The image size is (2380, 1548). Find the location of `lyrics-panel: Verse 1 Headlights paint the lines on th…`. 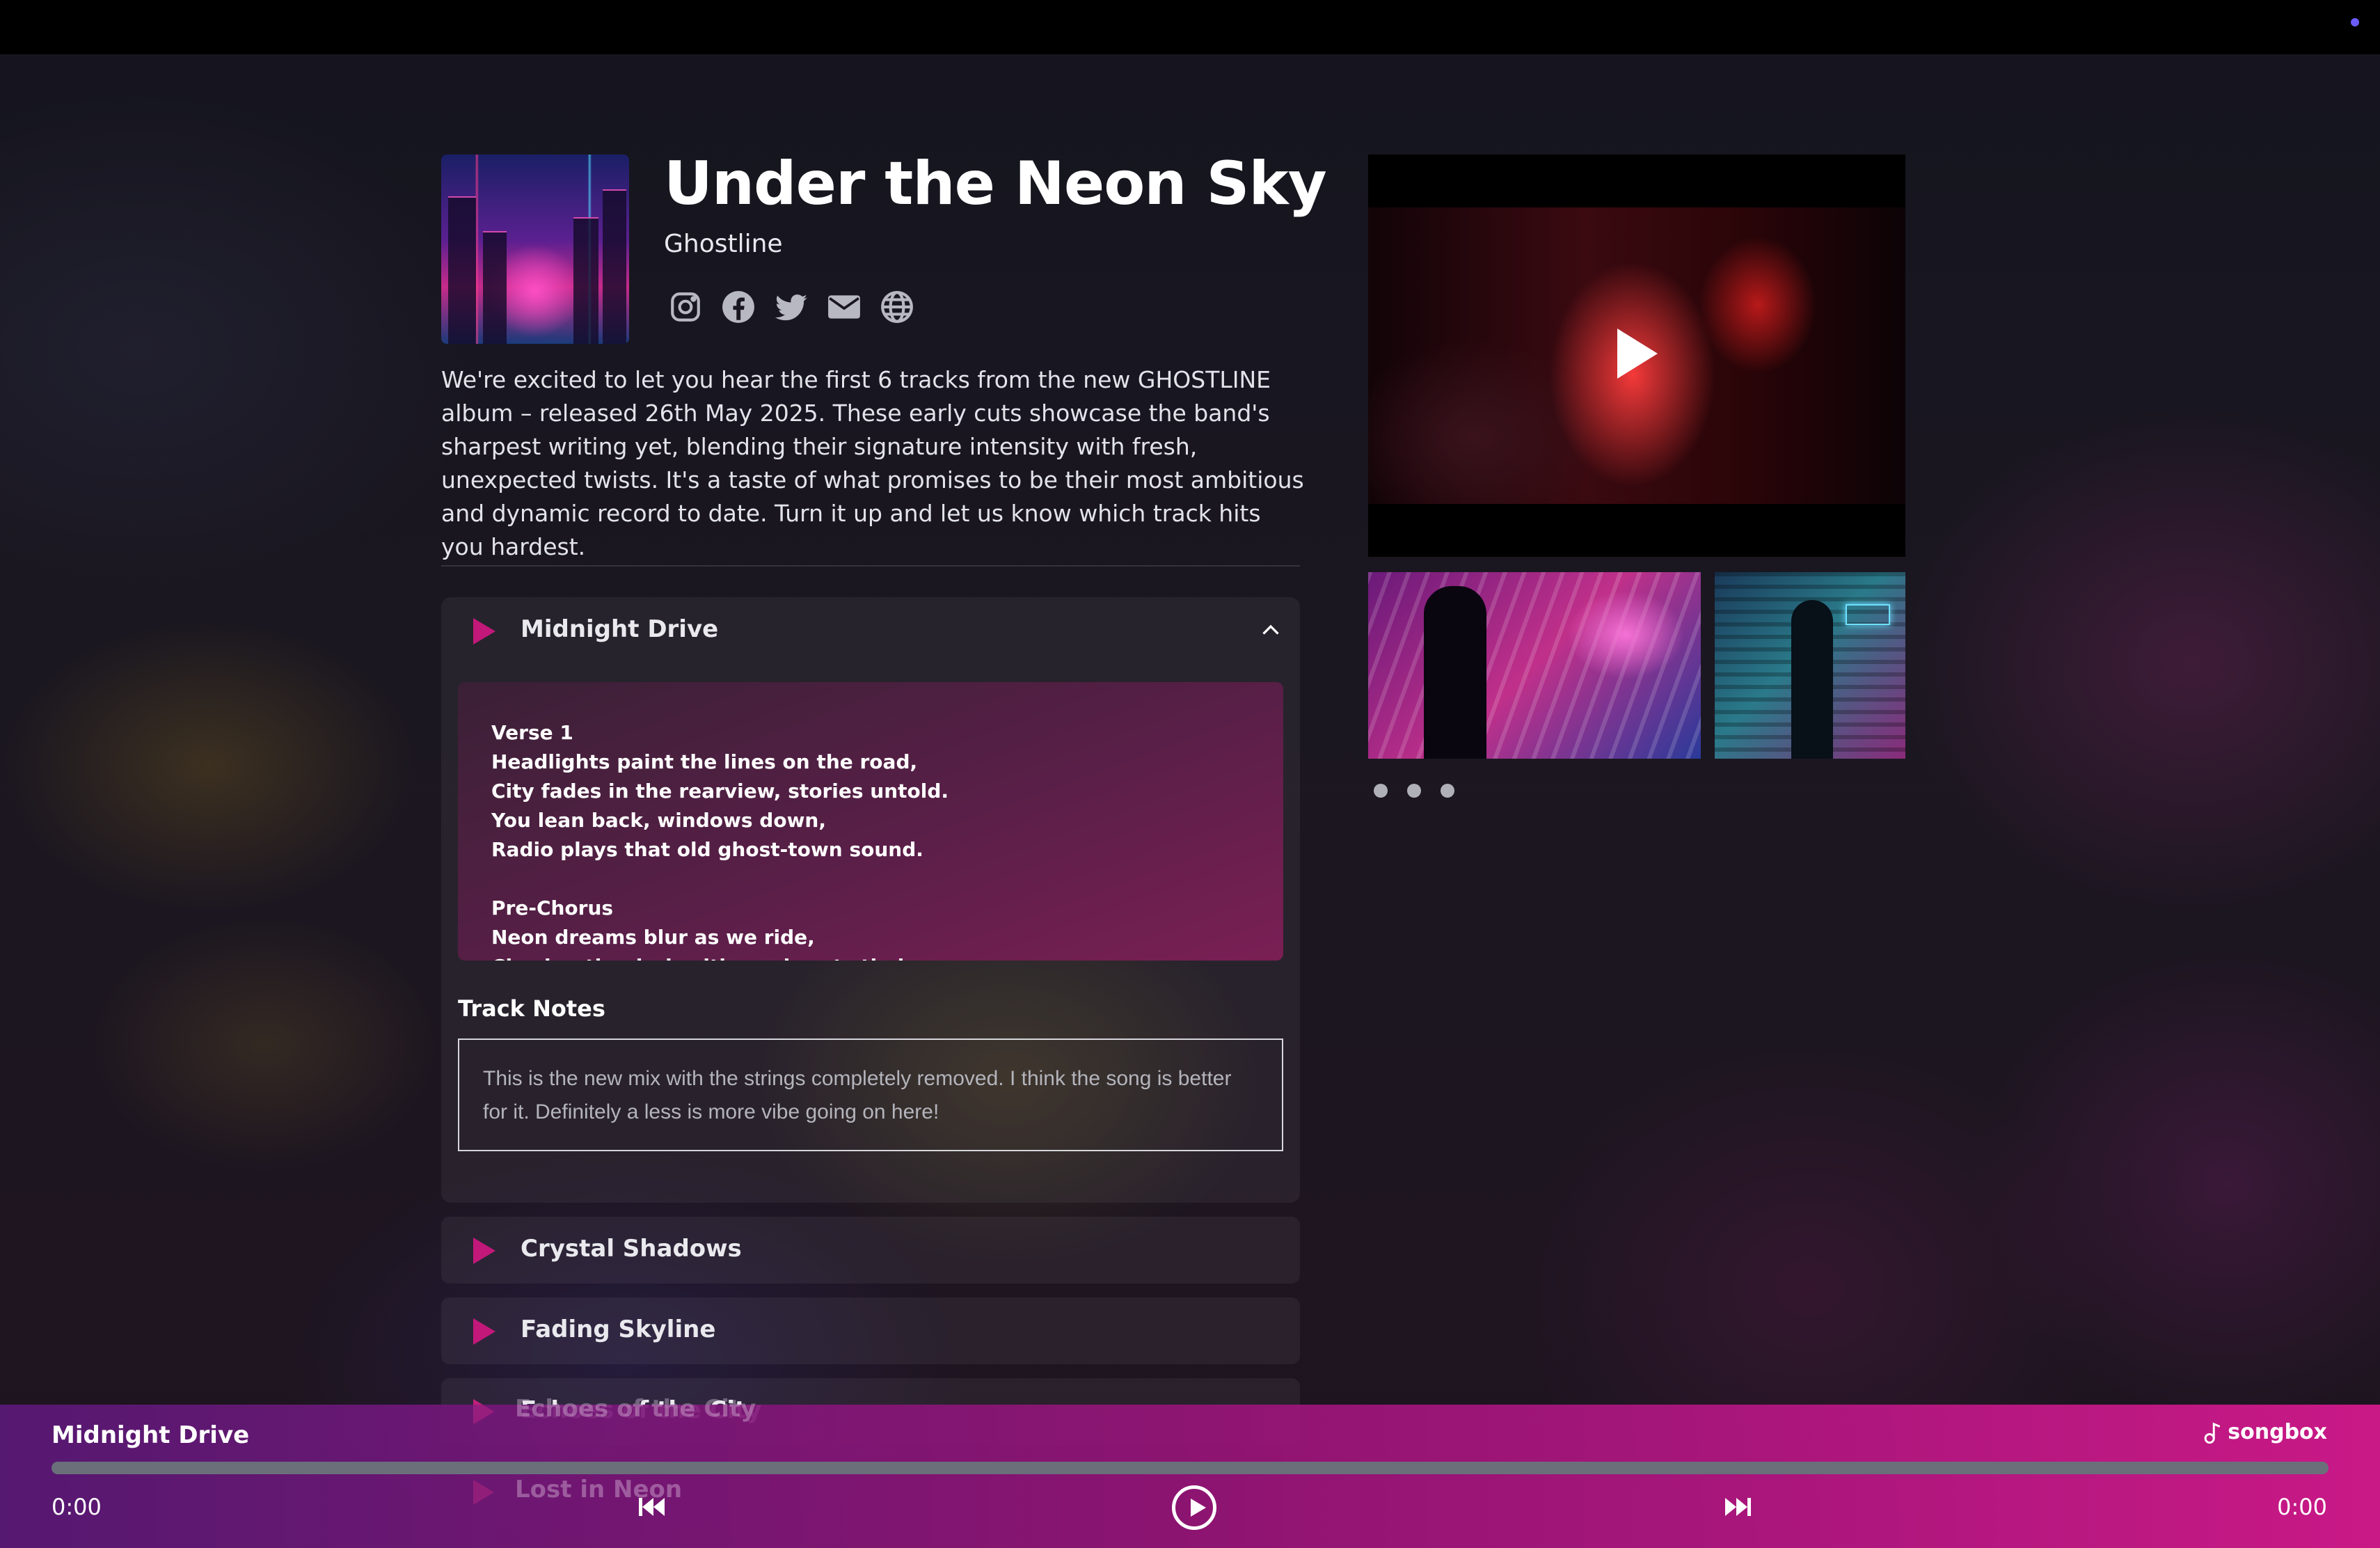

lyrics-panel: Verse 1 Headlights paint the lines on th… is located at coordinates (870, 821).